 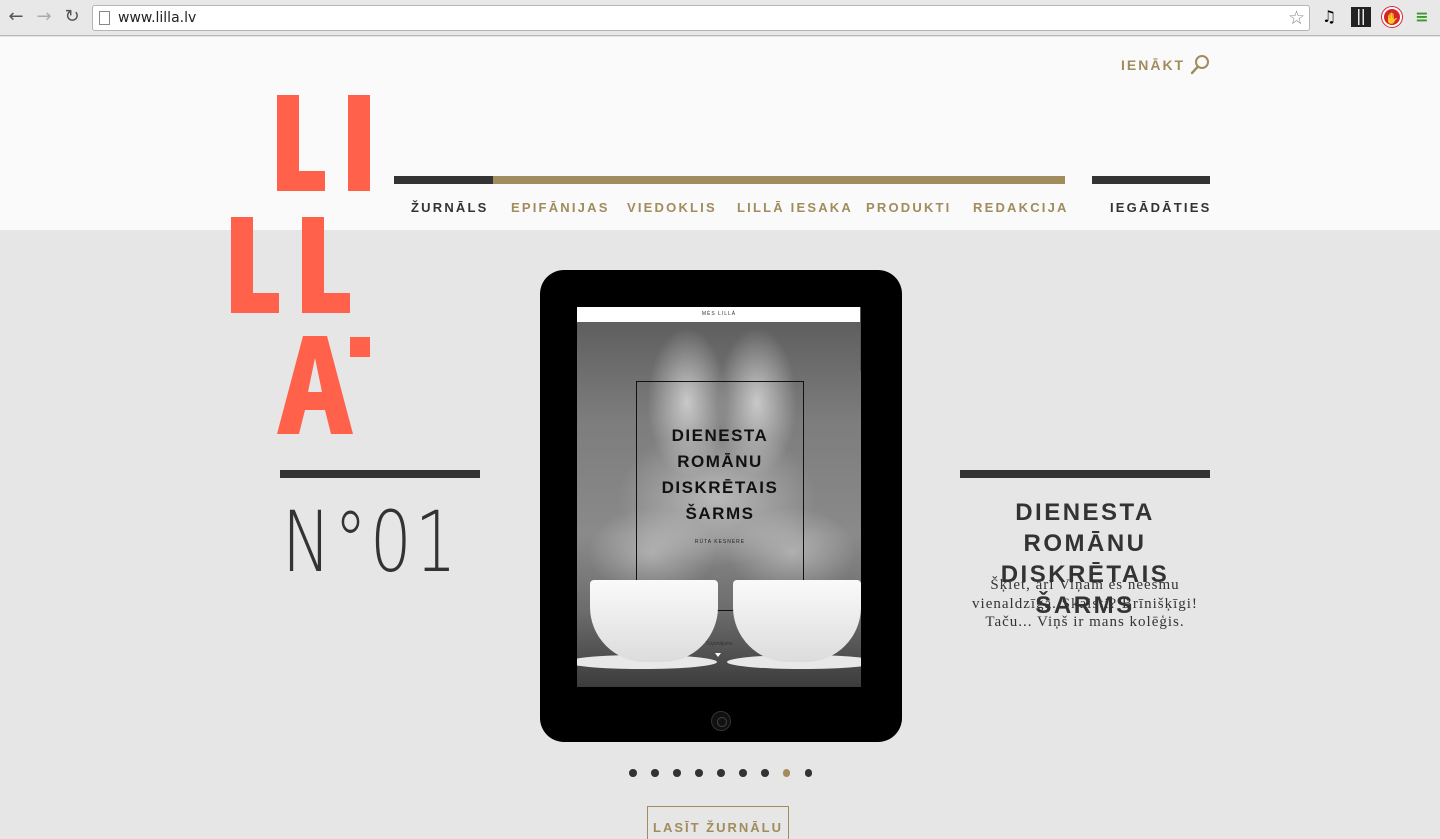 What do you see at coordinates (720, 475) in the screenshot?
I see `cover-title: DIENESTA ROMĀNU DISKRĒTAIS ŠARMS` at bounding box center [720, 475].